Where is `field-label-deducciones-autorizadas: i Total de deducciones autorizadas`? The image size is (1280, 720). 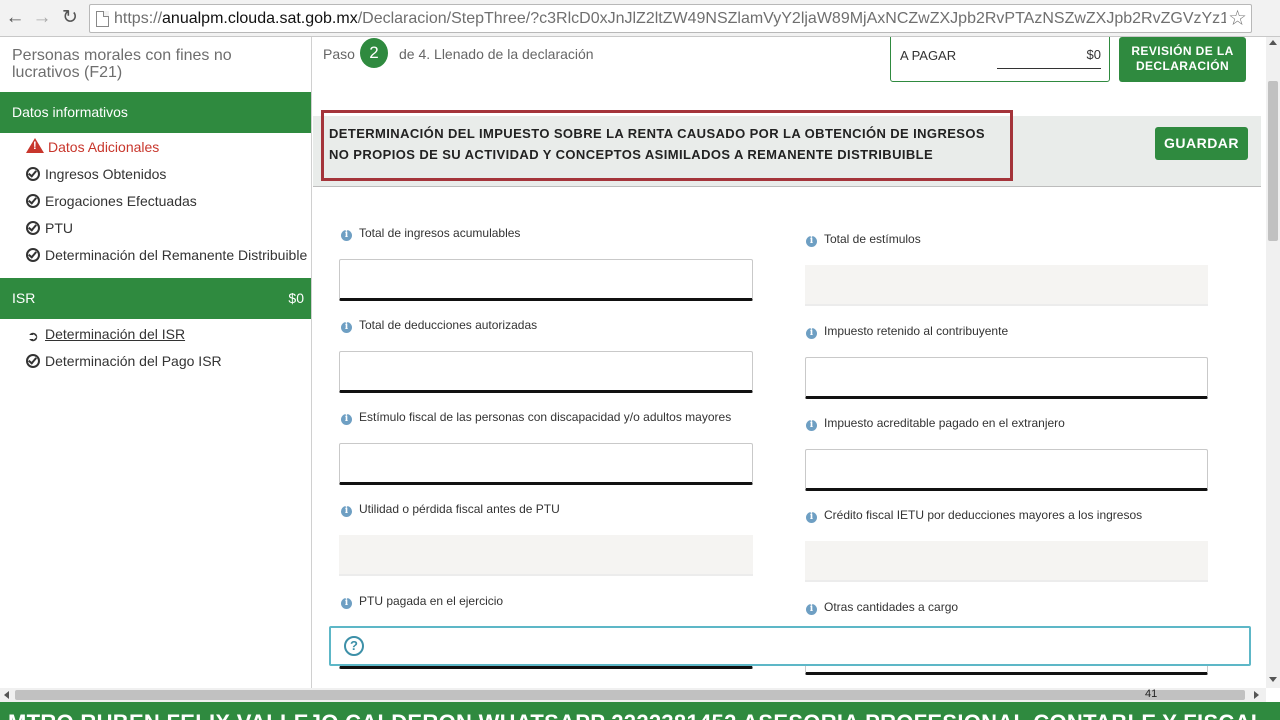
field-label-deducciones-autorizadas: i Total de deducciones autorizadas is located at coordinates (439, 325).